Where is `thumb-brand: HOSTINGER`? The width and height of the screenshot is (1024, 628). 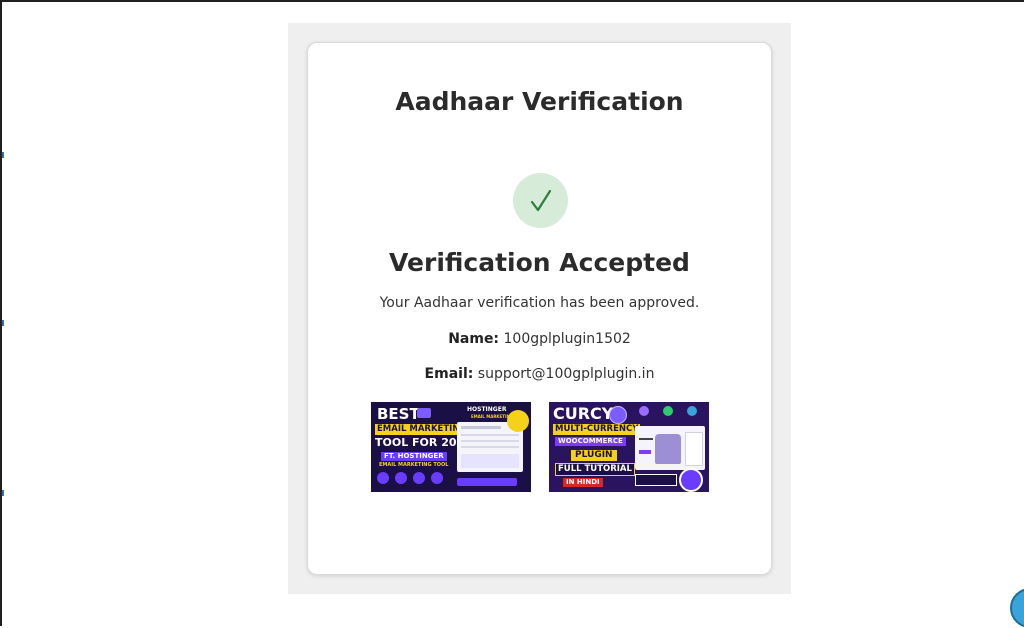 thumb-brand: HOSTINGER is located at coordinates (487, 409).